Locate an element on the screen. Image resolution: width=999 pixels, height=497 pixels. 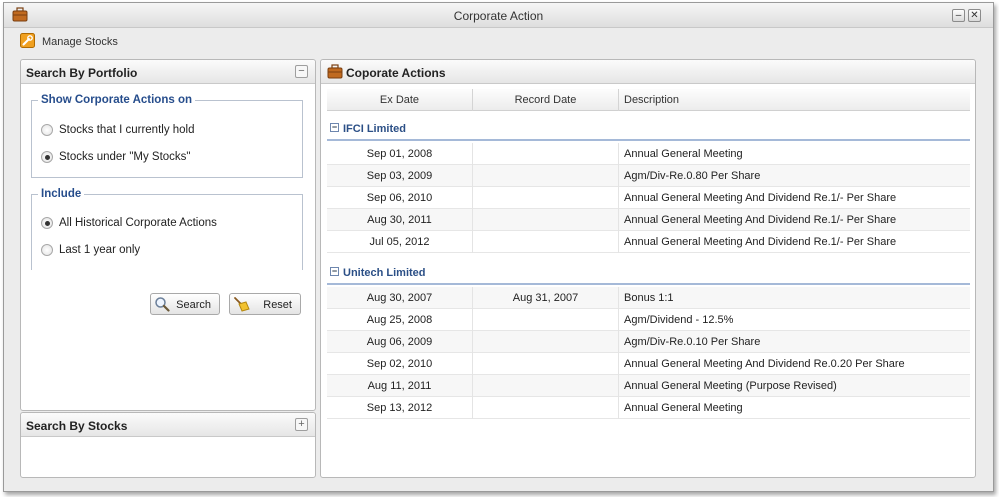
include-group: Include is located at coordinates (167, 229).